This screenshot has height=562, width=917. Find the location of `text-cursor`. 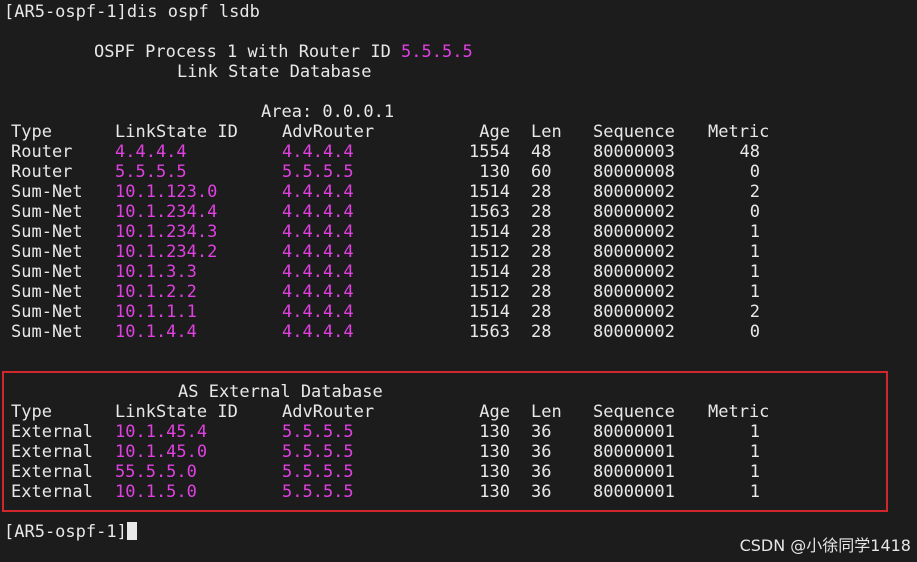

text-cursor is located at coordinates (131, 531).